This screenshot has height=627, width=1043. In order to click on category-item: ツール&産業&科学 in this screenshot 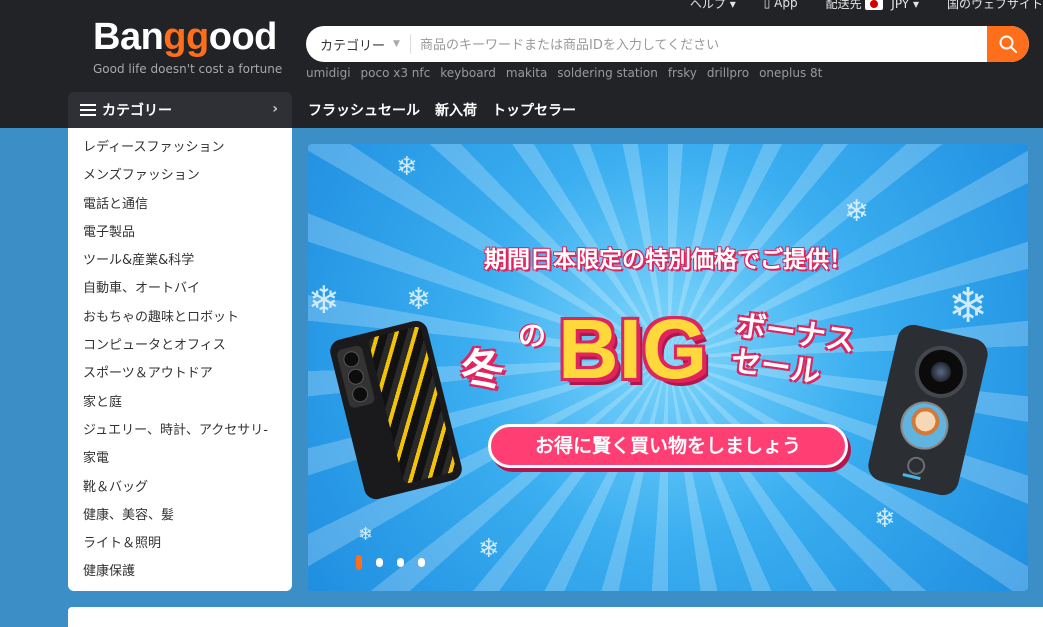, I will do `click(180, 261)`.